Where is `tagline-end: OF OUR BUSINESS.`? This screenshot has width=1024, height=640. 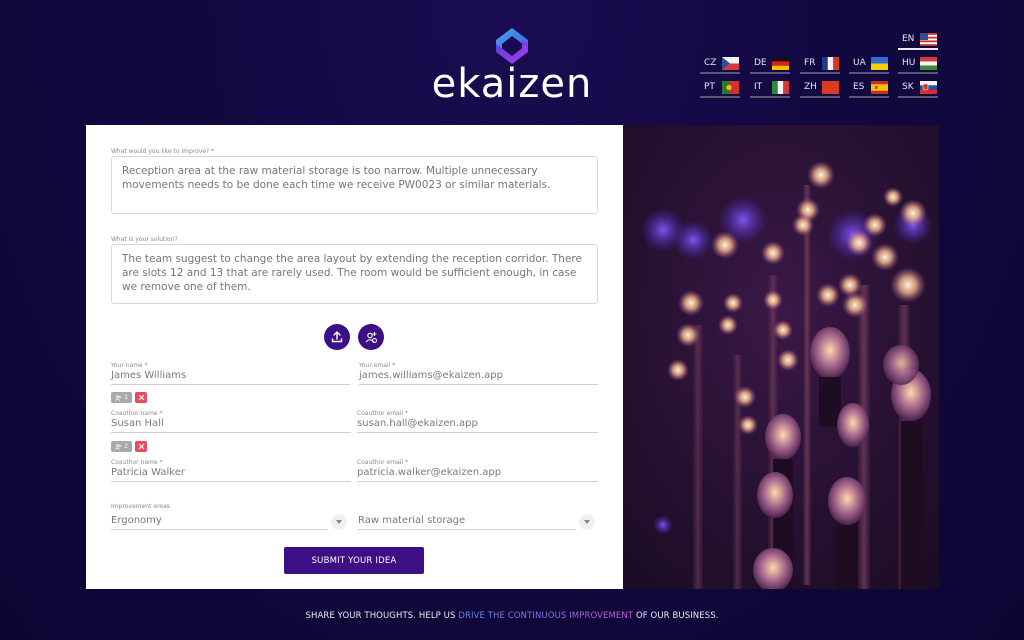
tagline-end: OF OUR BUSINESS. is located at coordinates (676, 616).